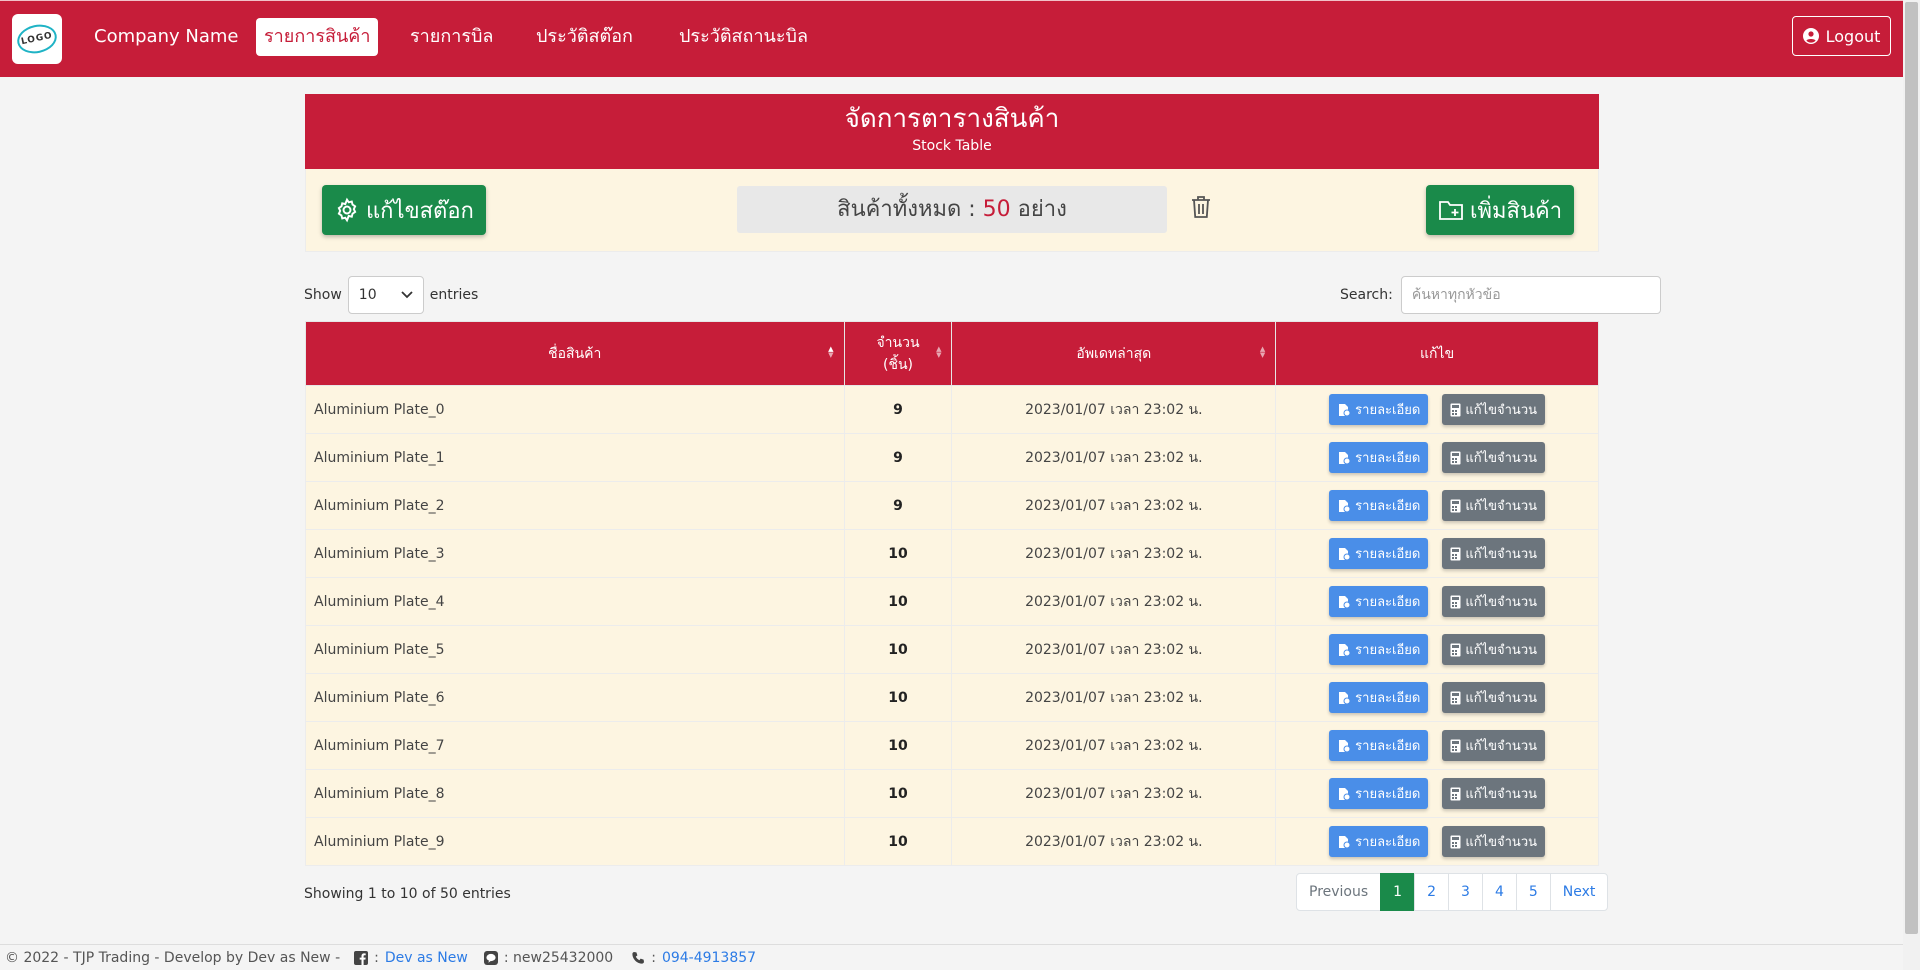  I want to click on phone-link: 094-4913857, so click(709, 958).